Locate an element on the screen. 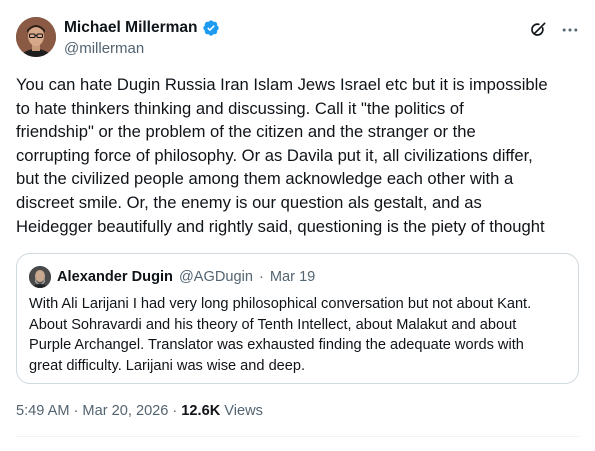  verified-badge-icon is located at coordinates (211, 28).